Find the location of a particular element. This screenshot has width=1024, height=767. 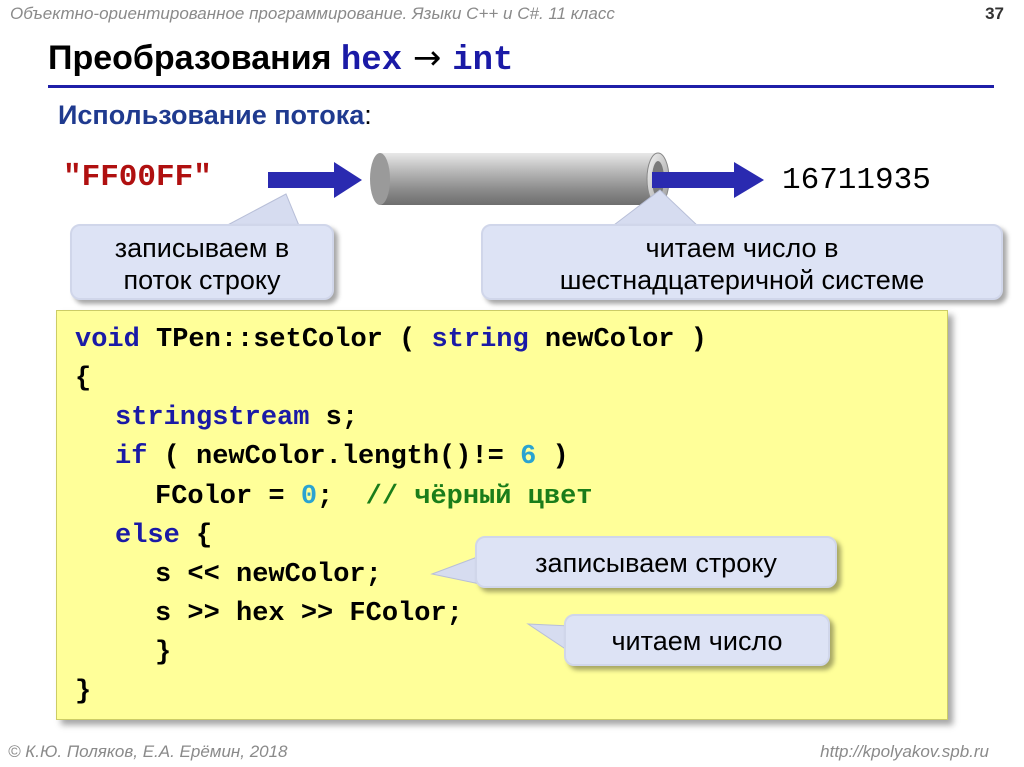

footer-authors: © К.Ю. Поляков, Е.А. Ерёмин, 2018 is located at coordinates (148, 751).